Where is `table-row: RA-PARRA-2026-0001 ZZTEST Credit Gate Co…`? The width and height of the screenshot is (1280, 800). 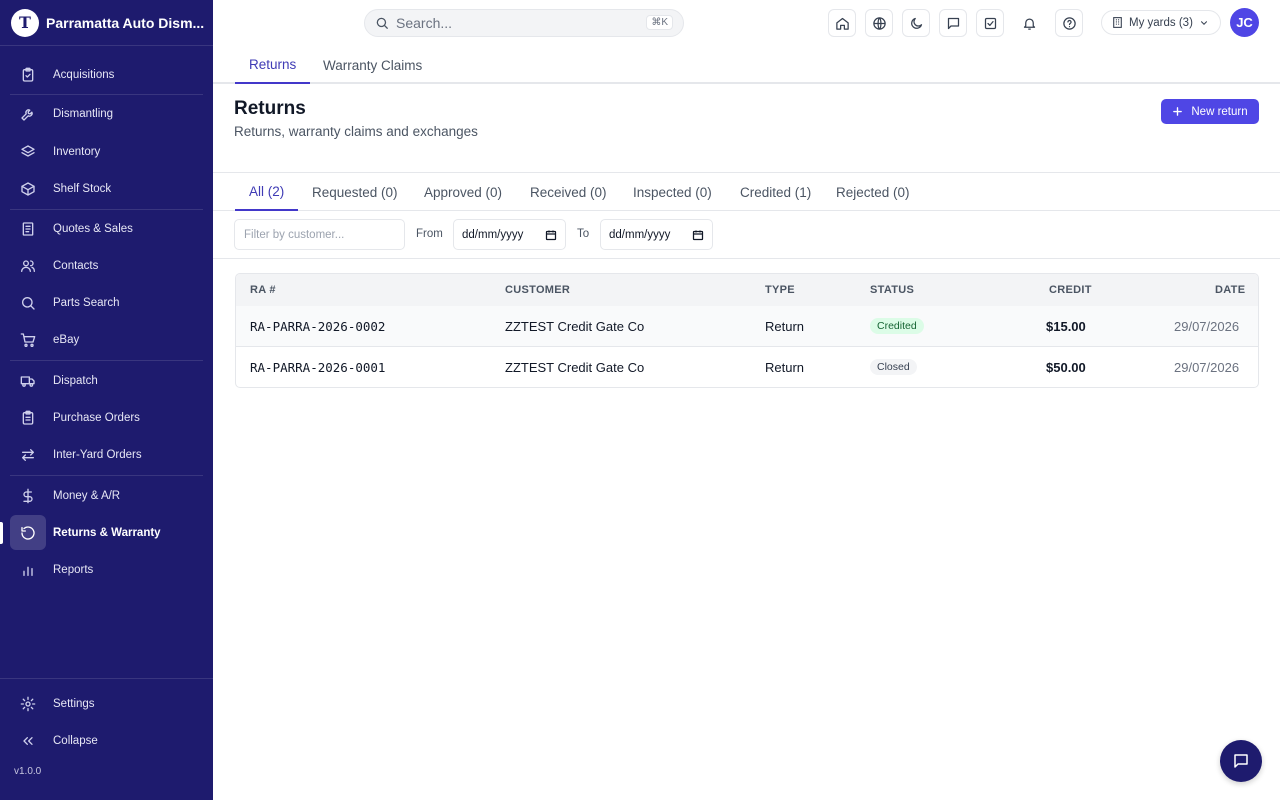 table-row: RA-PARRA-2026-0001 ZZTEST Credit Gate Co… is located at coordinates (747, 367).